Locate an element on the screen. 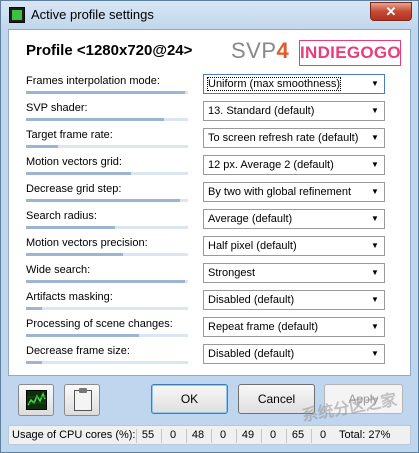  title-bar: Active profile settings ✕ is located at coordinates (209, 15).